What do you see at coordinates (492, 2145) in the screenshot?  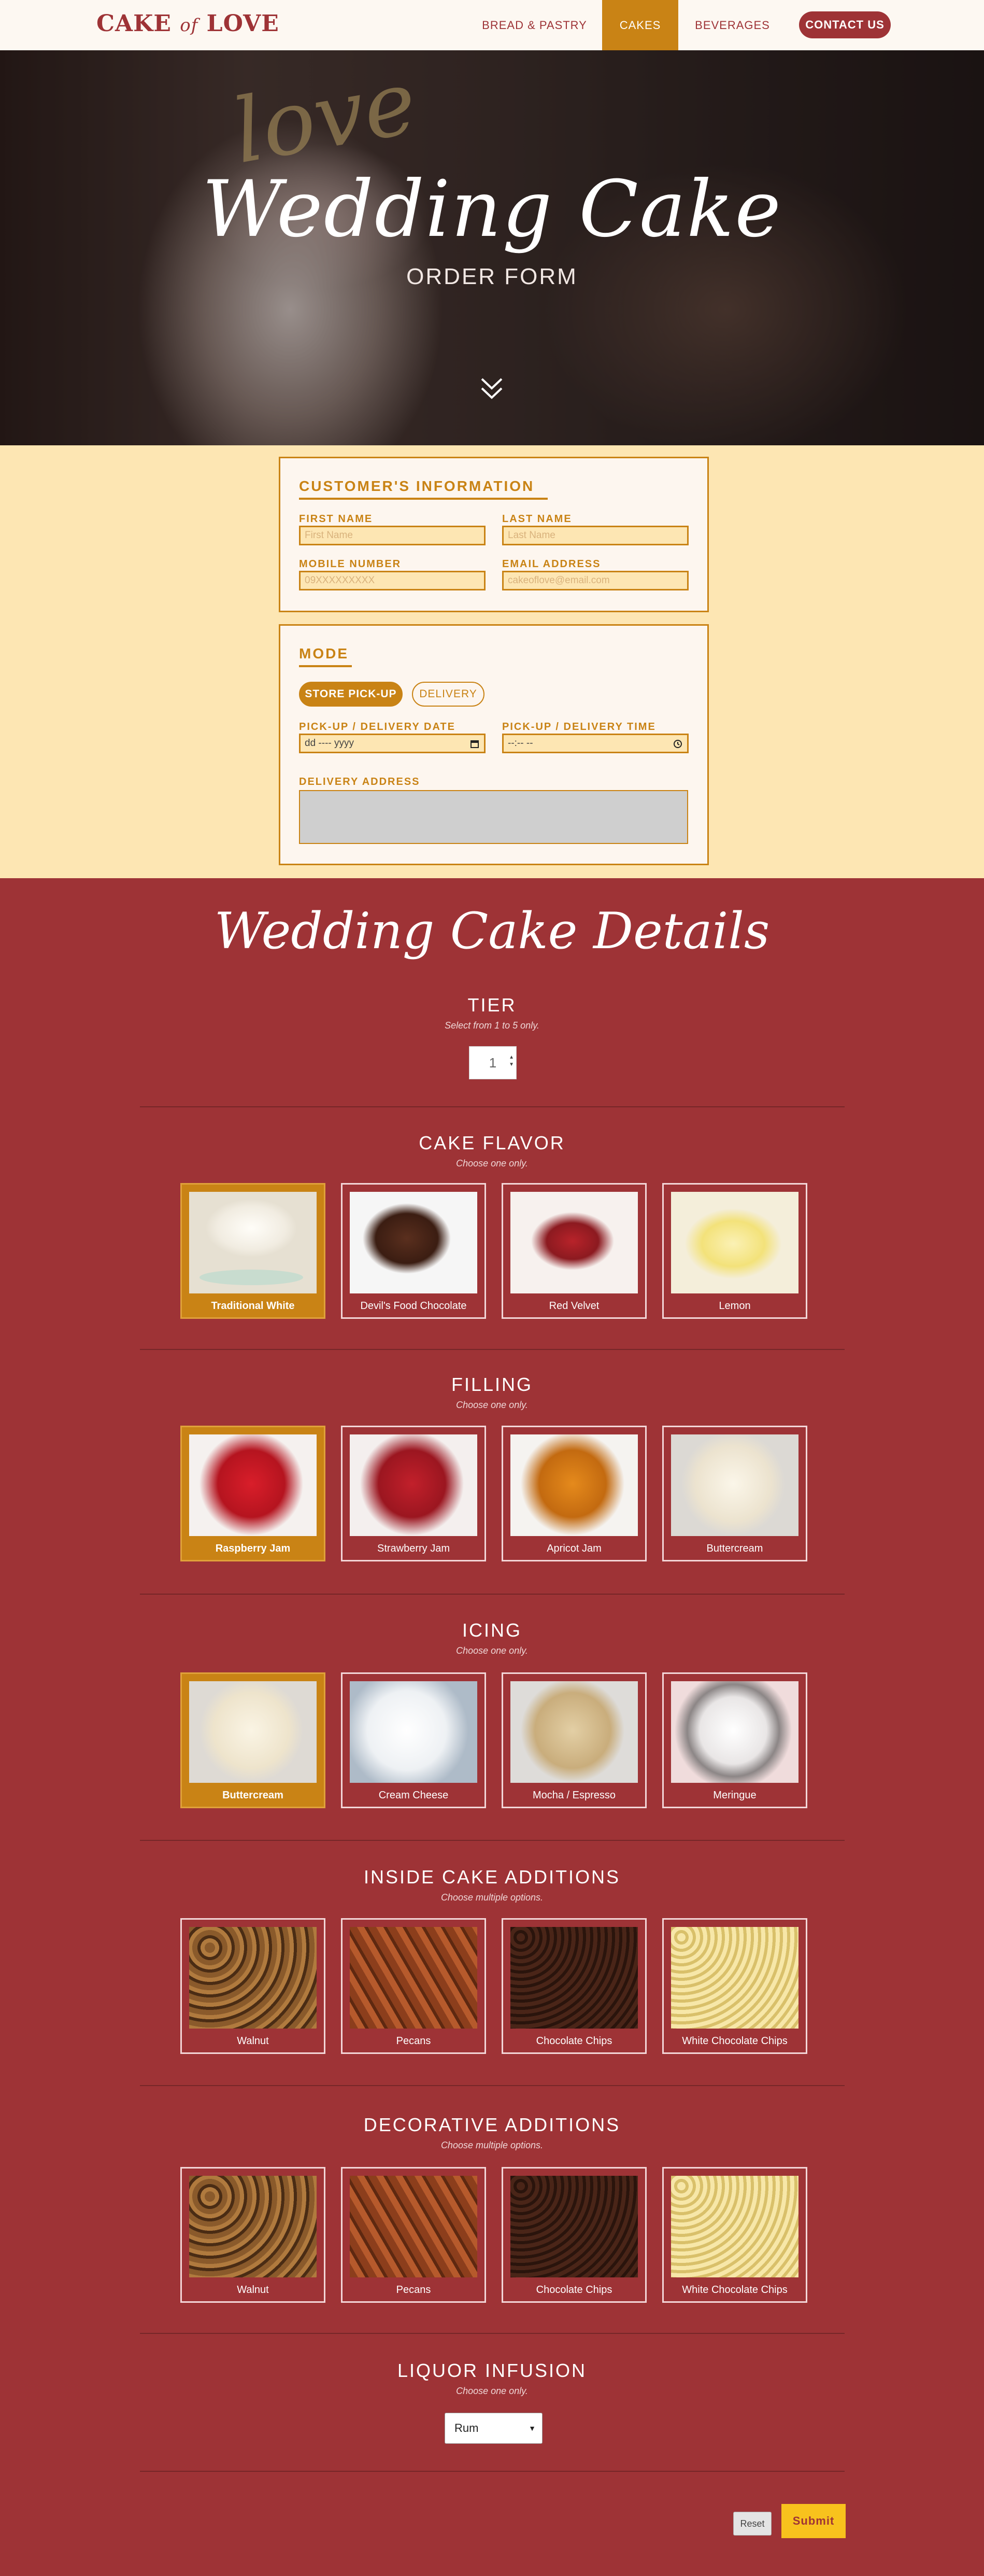 I see `decorative-additions-subtext: Choose multiple options.` at bounding box center [492, 2145].